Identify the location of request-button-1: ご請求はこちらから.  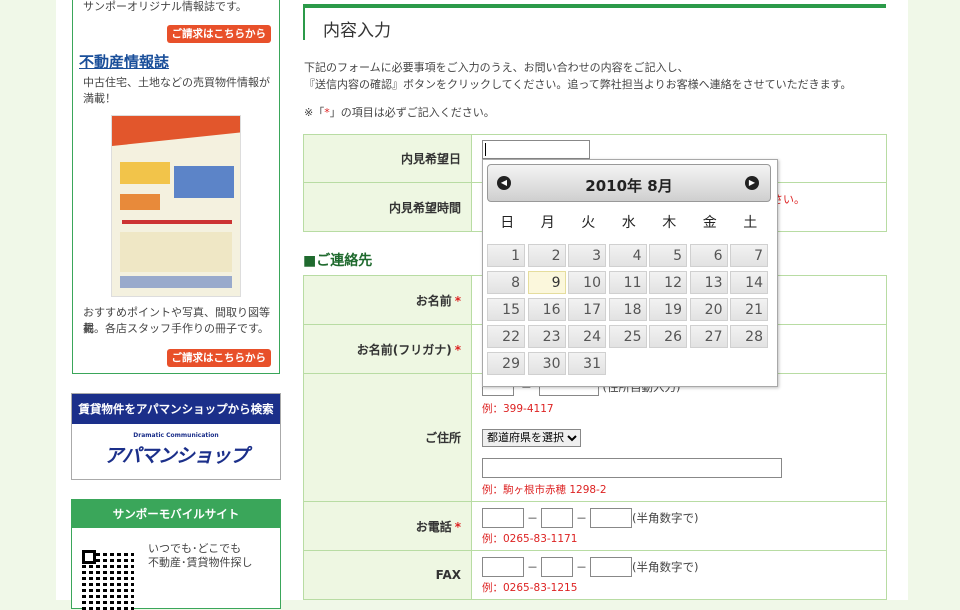
(218, 34).